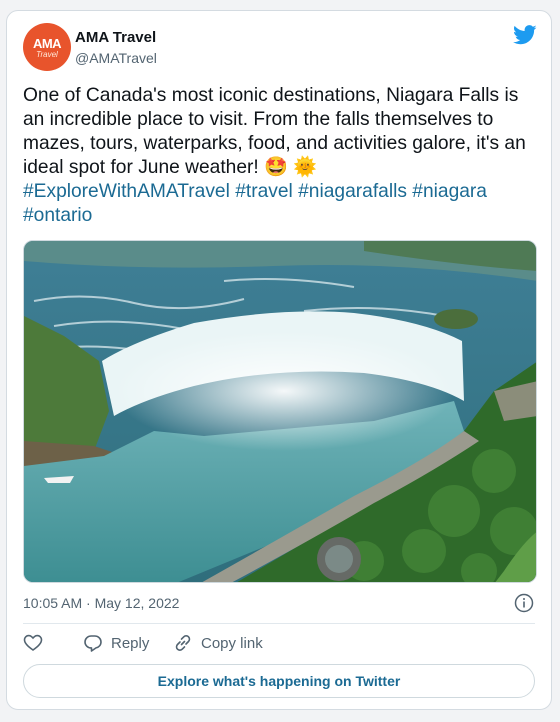  Describe the element at coordinates (115, 37) in the screenshot. I see `author-name: AMA Travel` at that location.